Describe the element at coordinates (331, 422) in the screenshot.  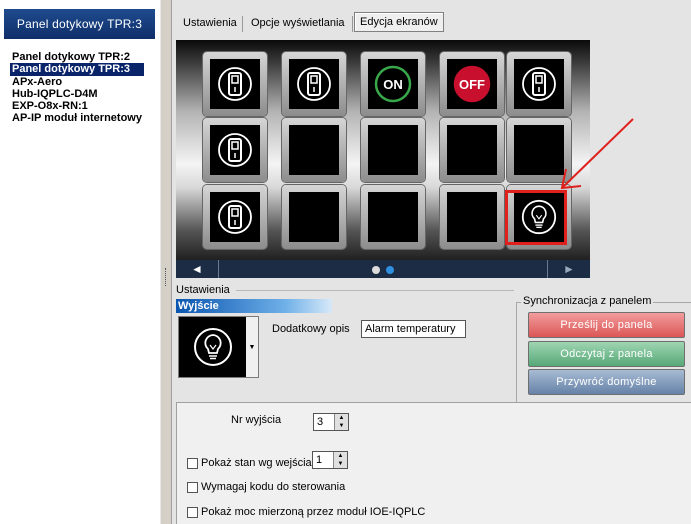
I see `output-number-stepper: 3 ▲ ▼` at that location.